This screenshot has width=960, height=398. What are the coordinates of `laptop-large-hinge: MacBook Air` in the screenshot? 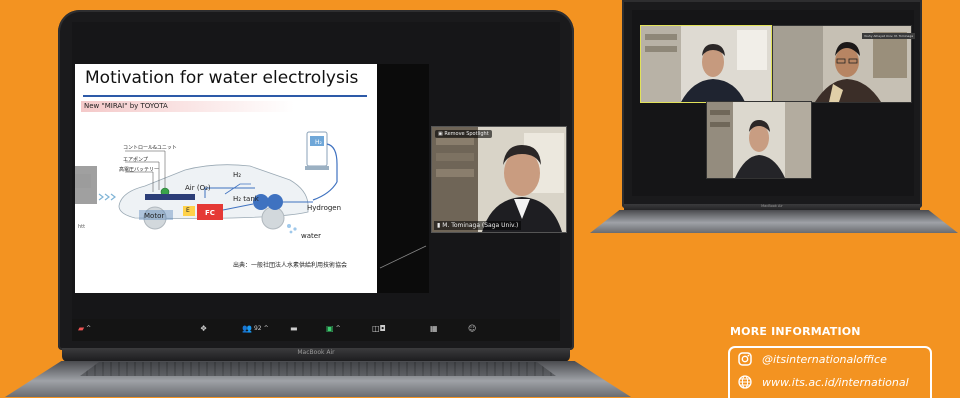 It's located at (316, 355).